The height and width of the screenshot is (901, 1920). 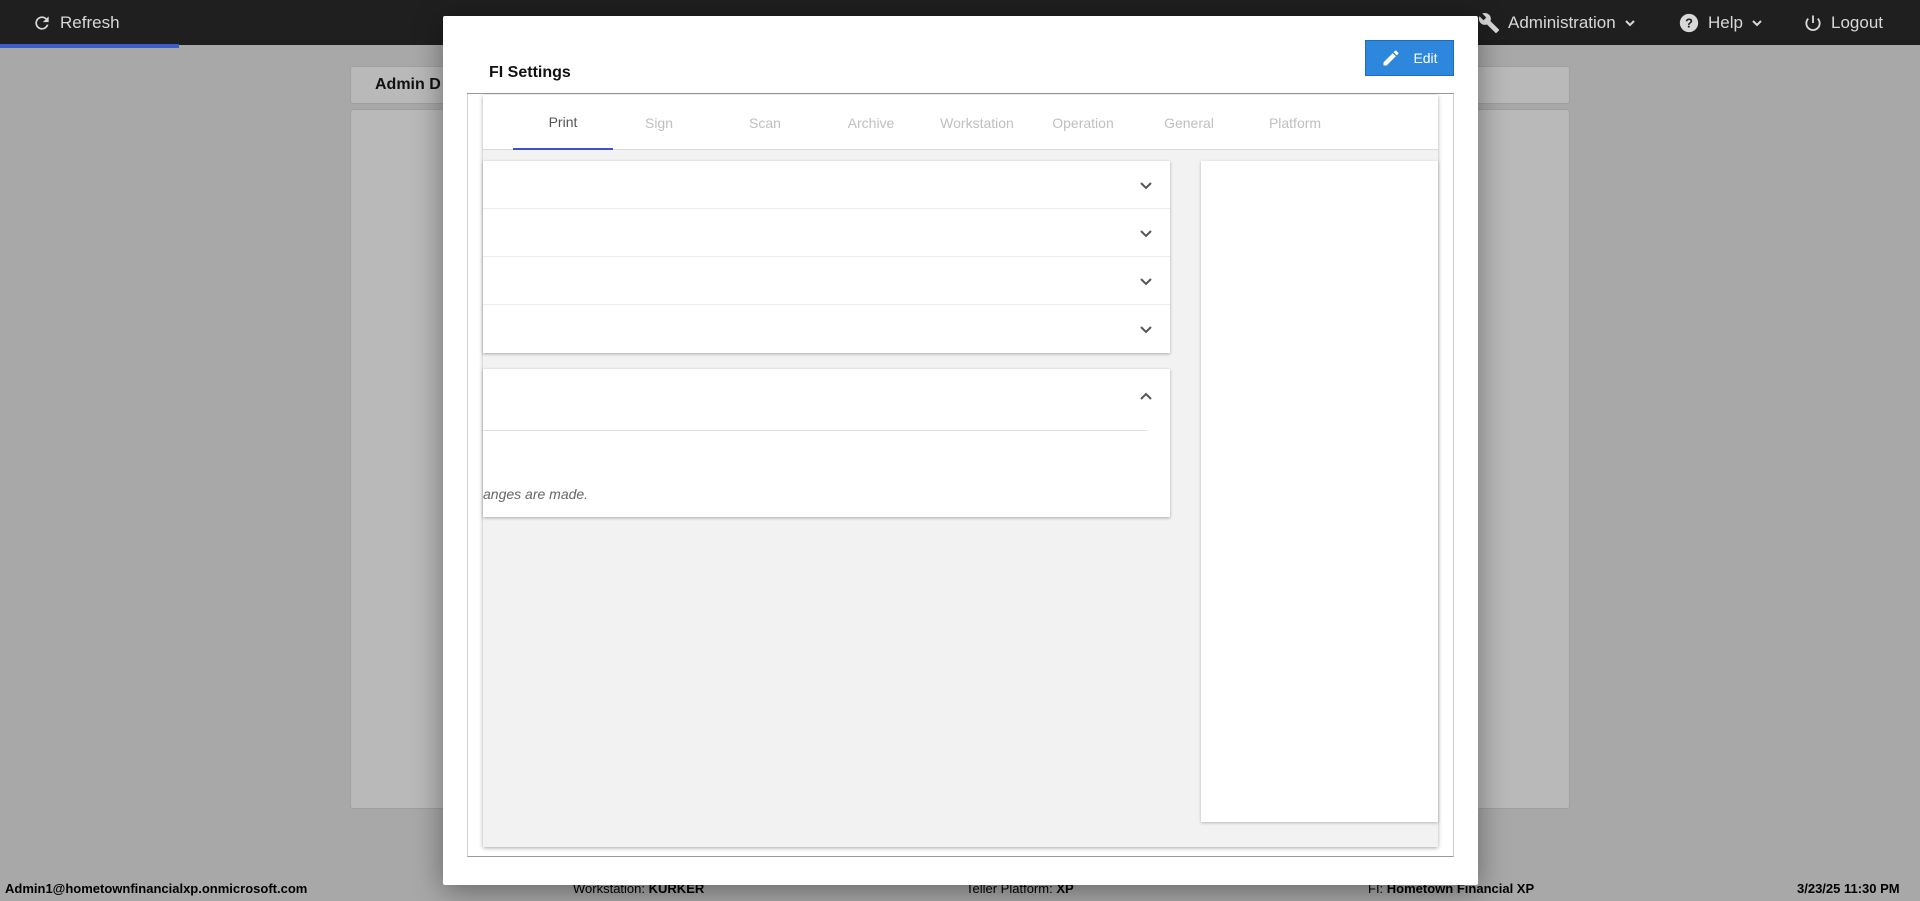 I want to click on accordion-group, so click(x=826, y=257).